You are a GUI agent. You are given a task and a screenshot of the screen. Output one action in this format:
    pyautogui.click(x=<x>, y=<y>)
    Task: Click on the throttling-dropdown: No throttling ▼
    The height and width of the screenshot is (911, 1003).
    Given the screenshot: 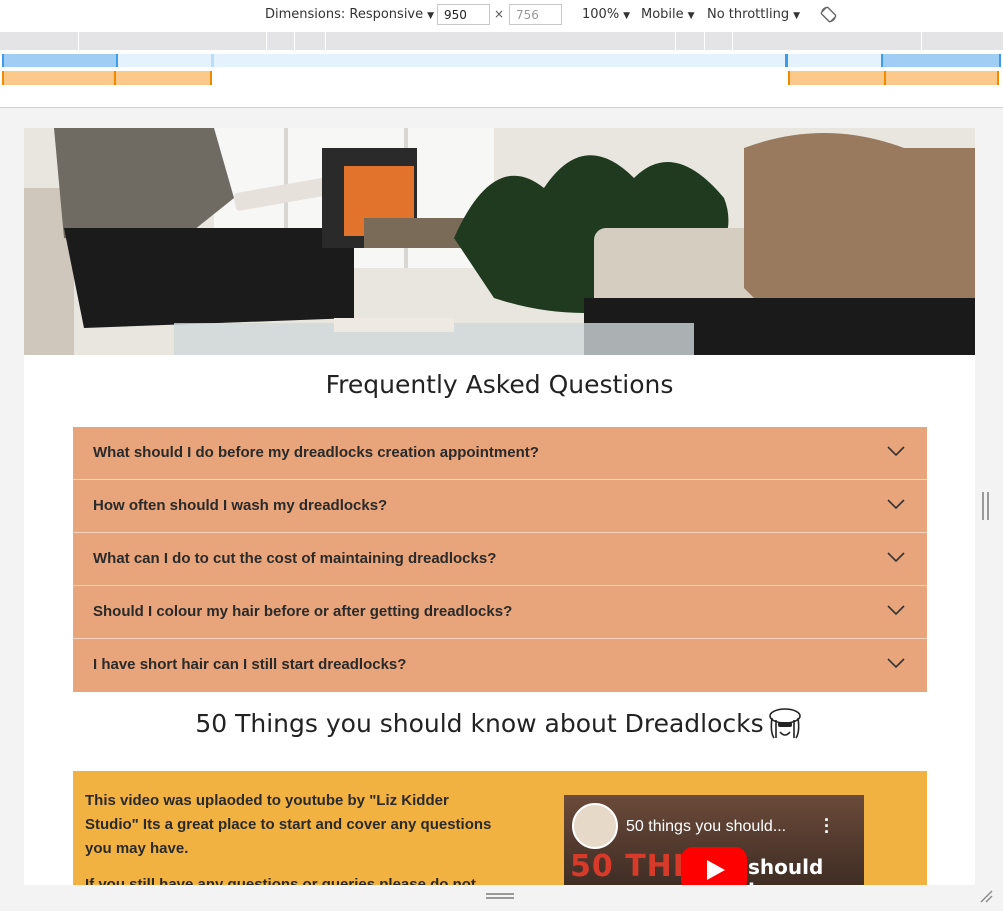 What is the action you would take?
    pyautogui.click(x=753, y=14)
    